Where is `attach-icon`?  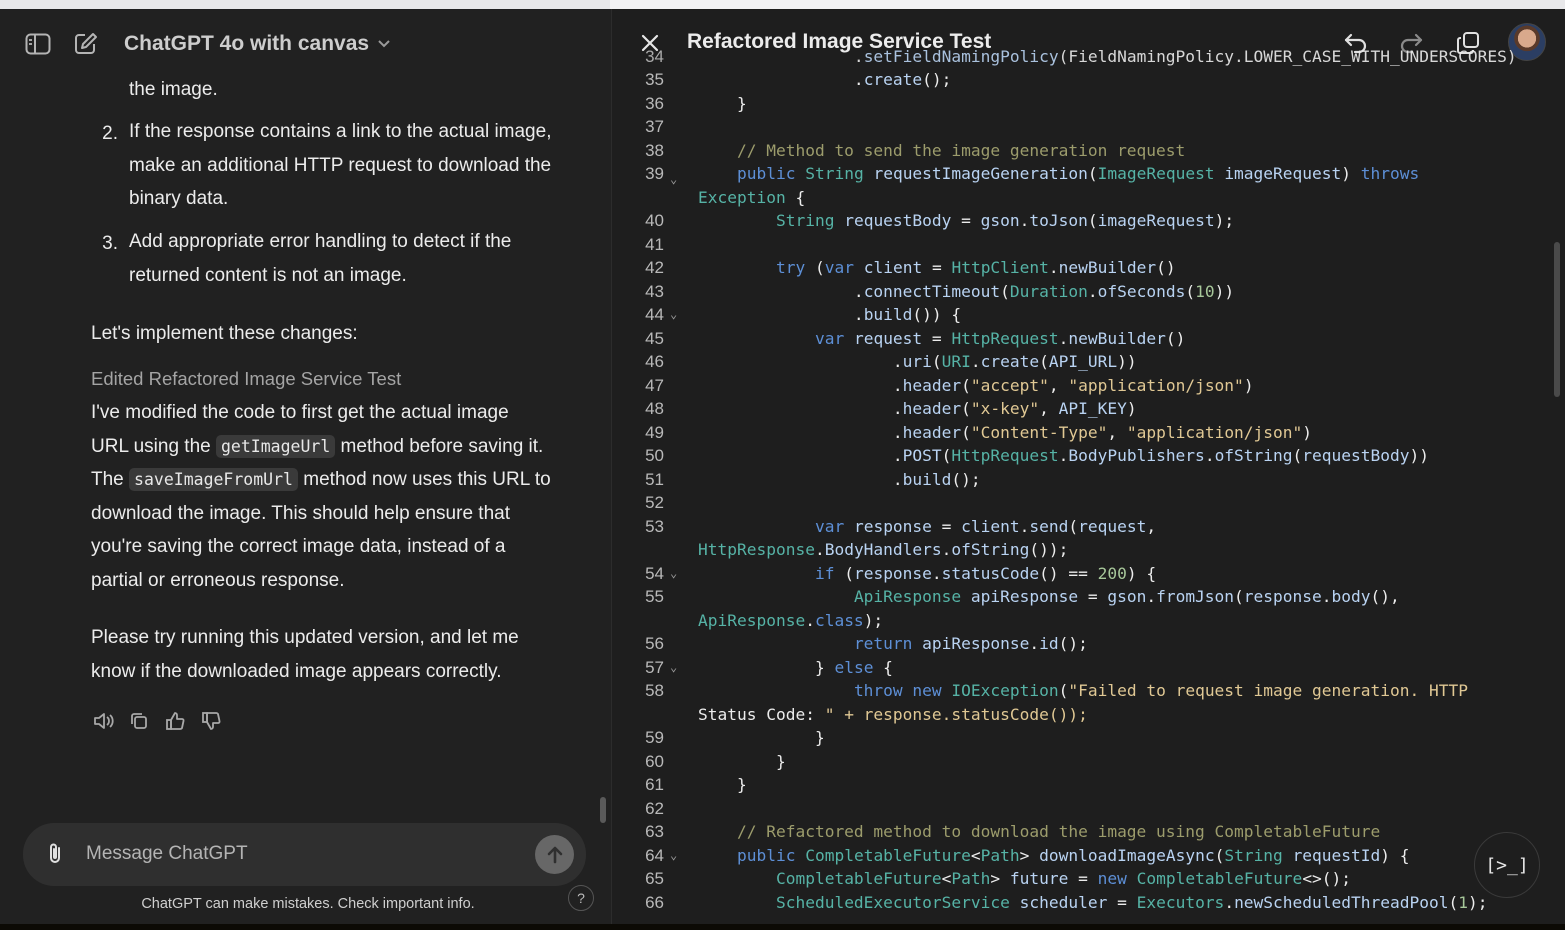
attach-icon is located at coordinates (55, 856).